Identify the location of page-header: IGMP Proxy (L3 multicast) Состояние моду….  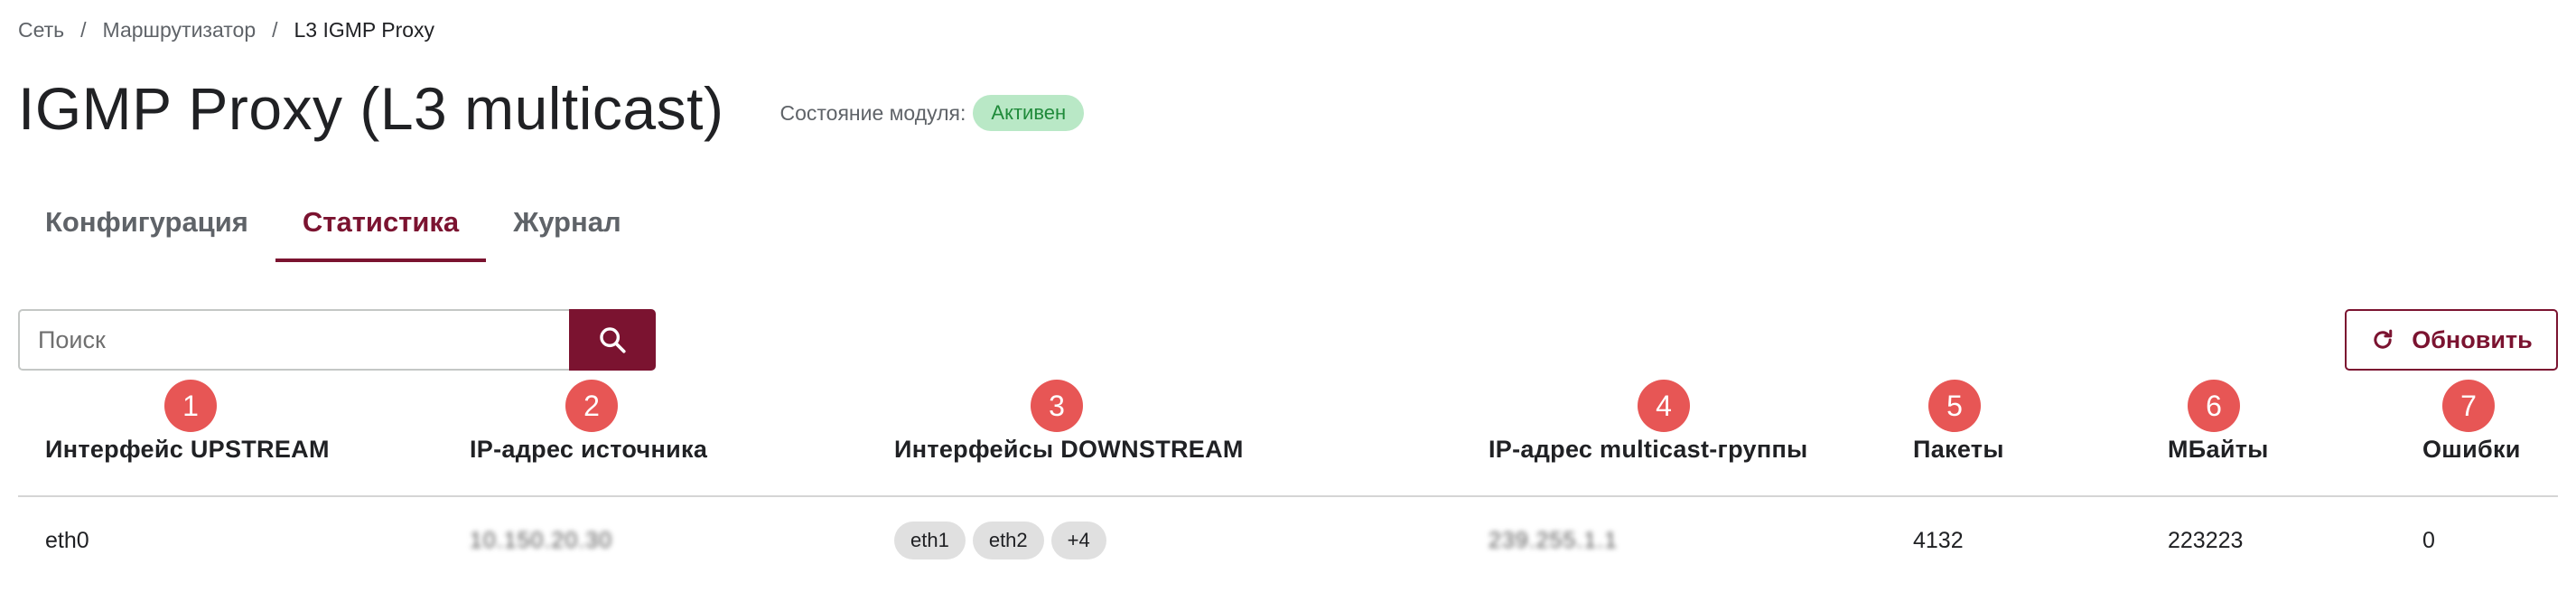
(551, 108).